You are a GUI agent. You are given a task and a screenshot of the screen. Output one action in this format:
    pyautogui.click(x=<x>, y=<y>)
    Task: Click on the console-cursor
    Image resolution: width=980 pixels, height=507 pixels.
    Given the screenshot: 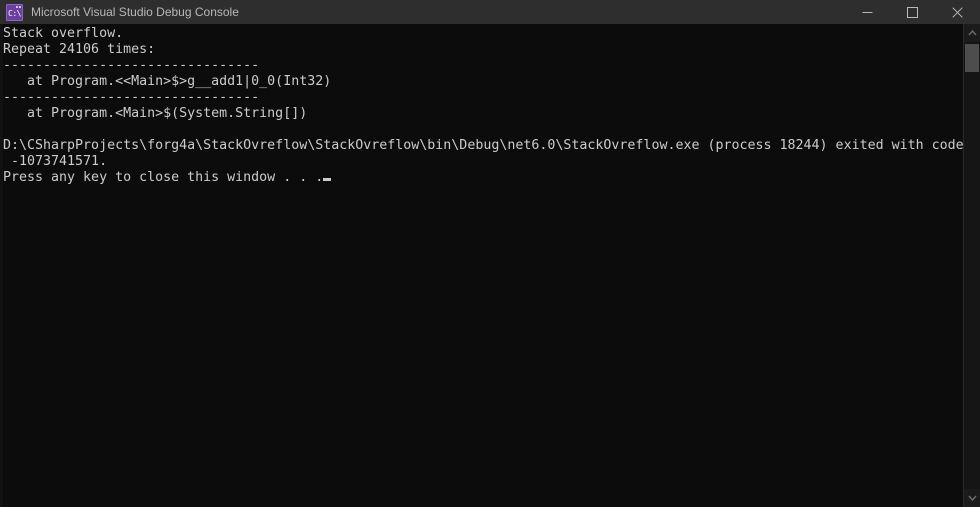 What is the action you would take?
    pyautogui.click(x=327, y=179)
    